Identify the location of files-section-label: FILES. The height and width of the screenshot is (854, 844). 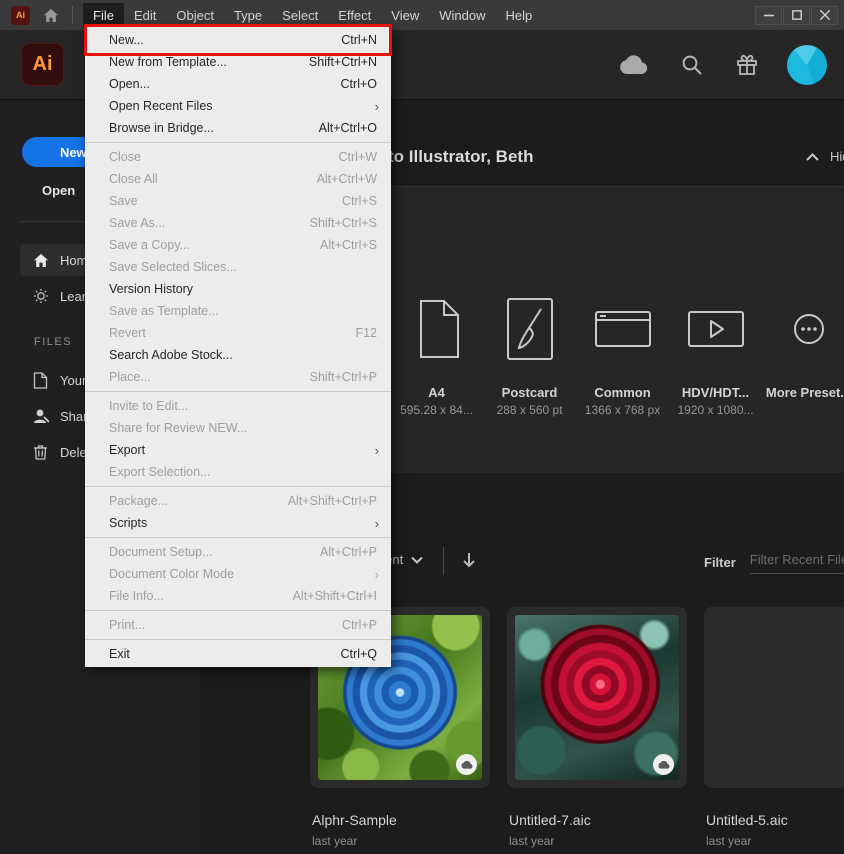
(53, 342).